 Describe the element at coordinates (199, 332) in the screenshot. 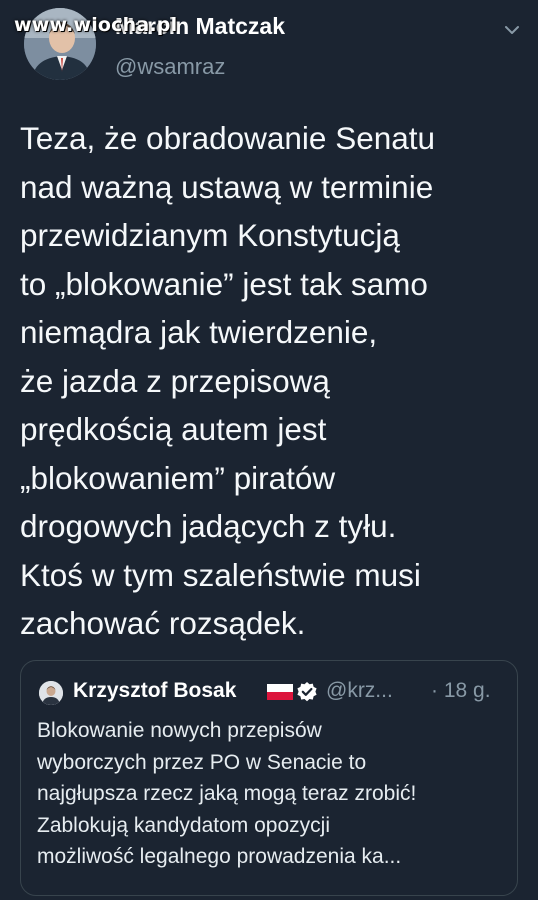

I see `tweet-line: niemądra jak twierdzenie,` at that location.